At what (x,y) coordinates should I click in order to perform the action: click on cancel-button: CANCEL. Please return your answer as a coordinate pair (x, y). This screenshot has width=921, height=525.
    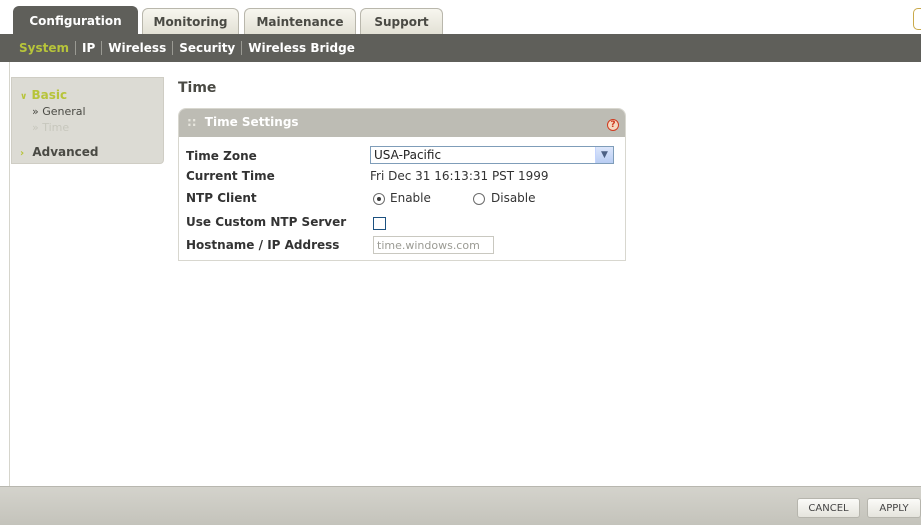
    Looking at the image, I should click on (828, 508).